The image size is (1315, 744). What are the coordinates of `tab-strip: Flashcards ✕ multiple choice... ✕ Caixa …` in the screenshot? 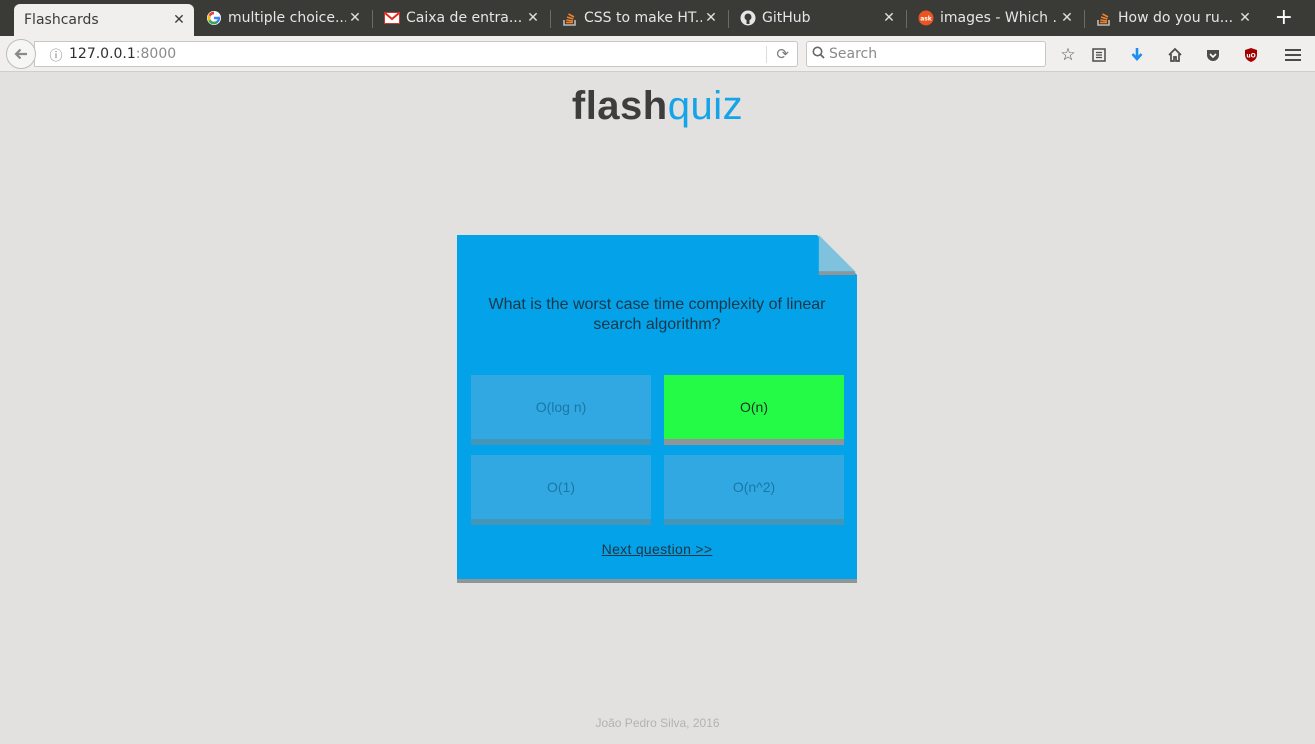 It's located at (657, 18).